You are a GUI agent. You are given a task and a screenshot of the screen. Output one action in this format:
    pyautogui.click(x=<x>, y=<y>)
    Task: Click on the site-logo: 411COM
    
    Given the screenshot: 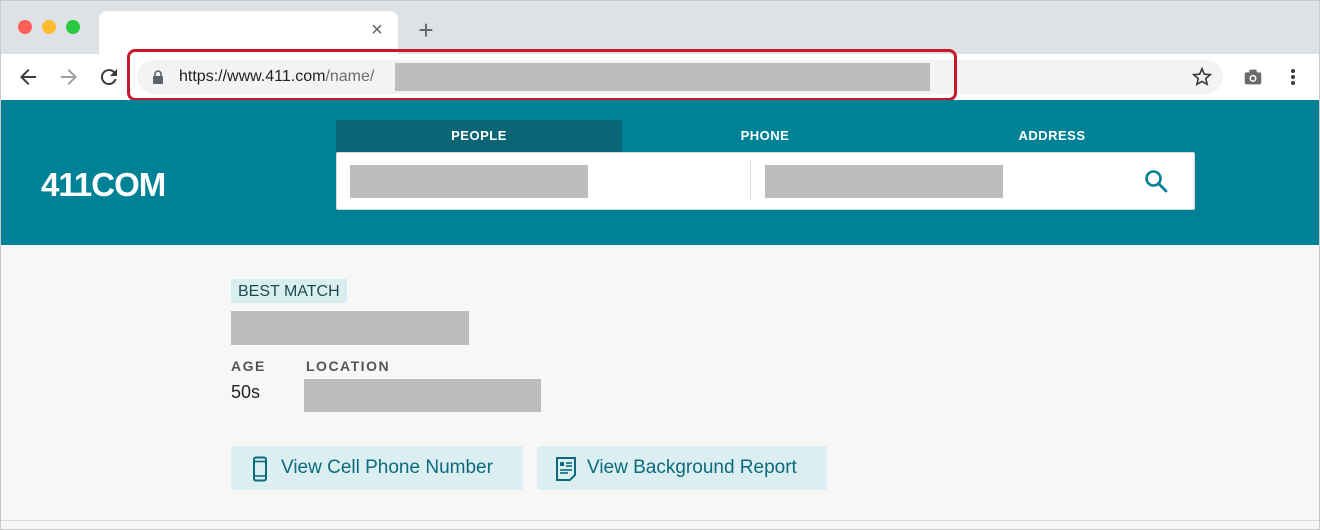 What is the action you would take?
    pyautogui.click(x=103, y=185)
    